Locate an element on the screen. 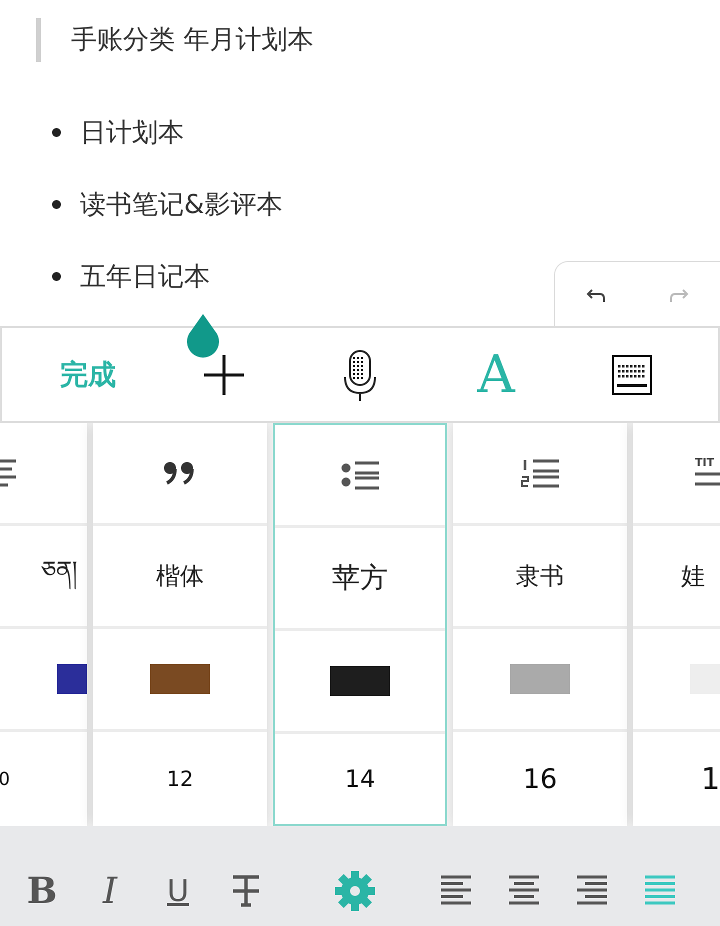 Image resolution: width=720 pixels, height=926 pixels. bulleted-list-icon is located at coordinates (360, 475).